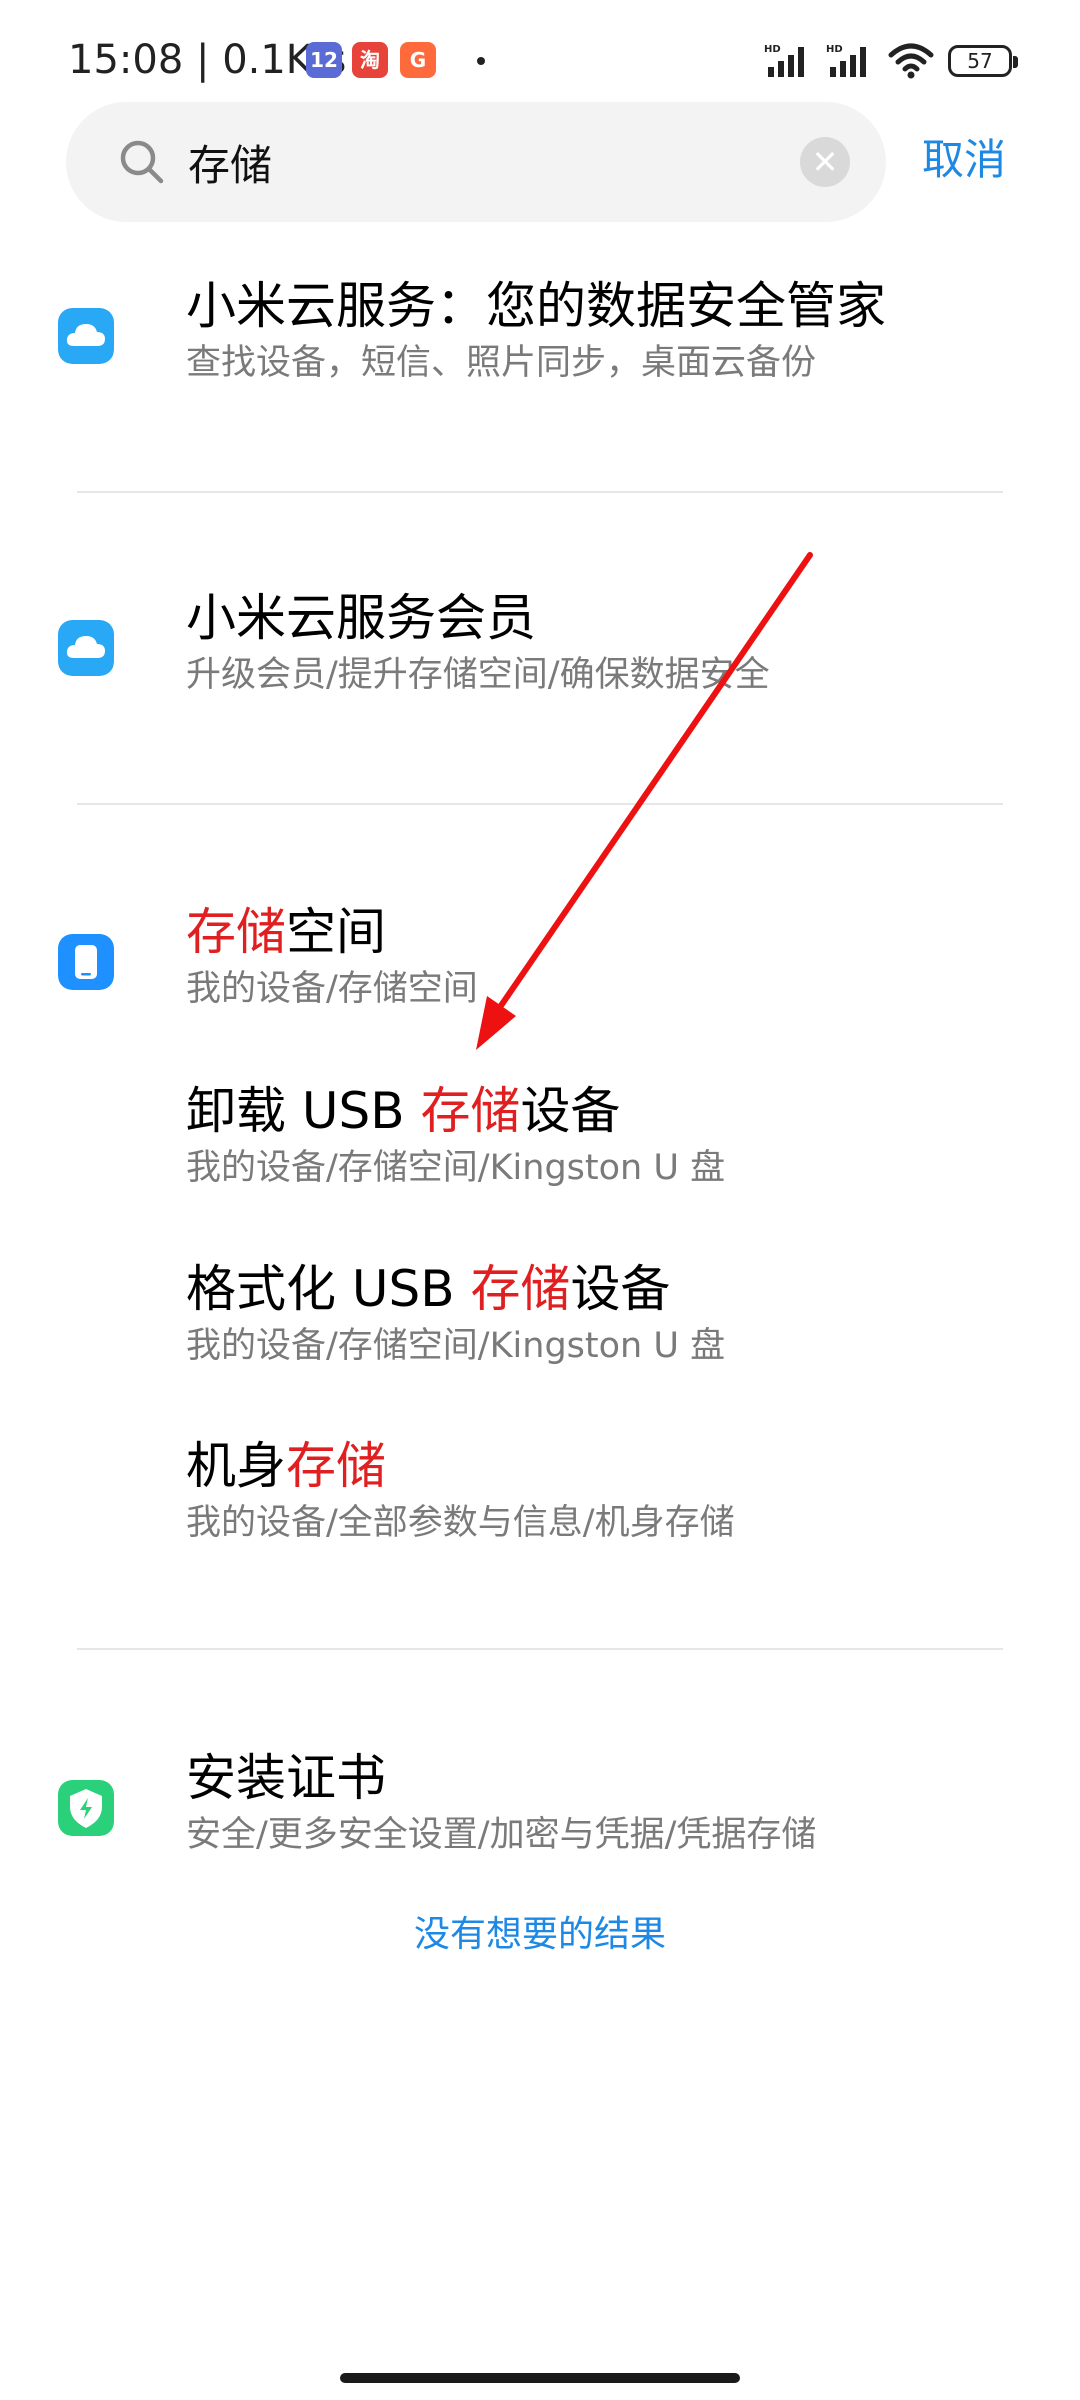  Describe the element at coordinates (460, 1523) in the screenshot. I see `result-subtitle: 我的设备/全部参数与信息/机身存储` at that location.